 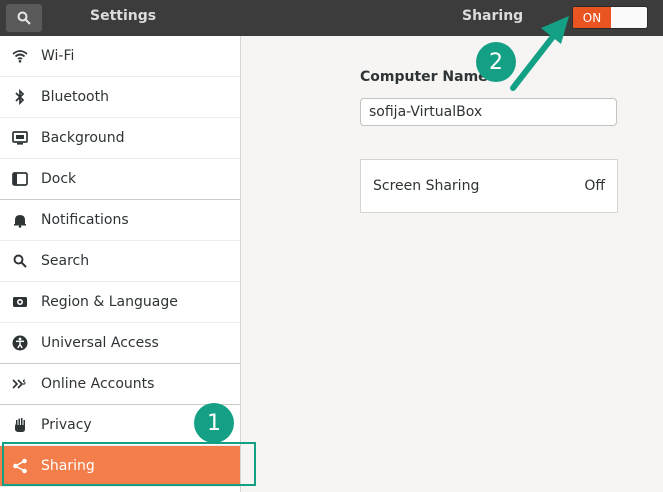 I want to click on sidebar-item-label: Bluetooth, so click(x=75, y=97).